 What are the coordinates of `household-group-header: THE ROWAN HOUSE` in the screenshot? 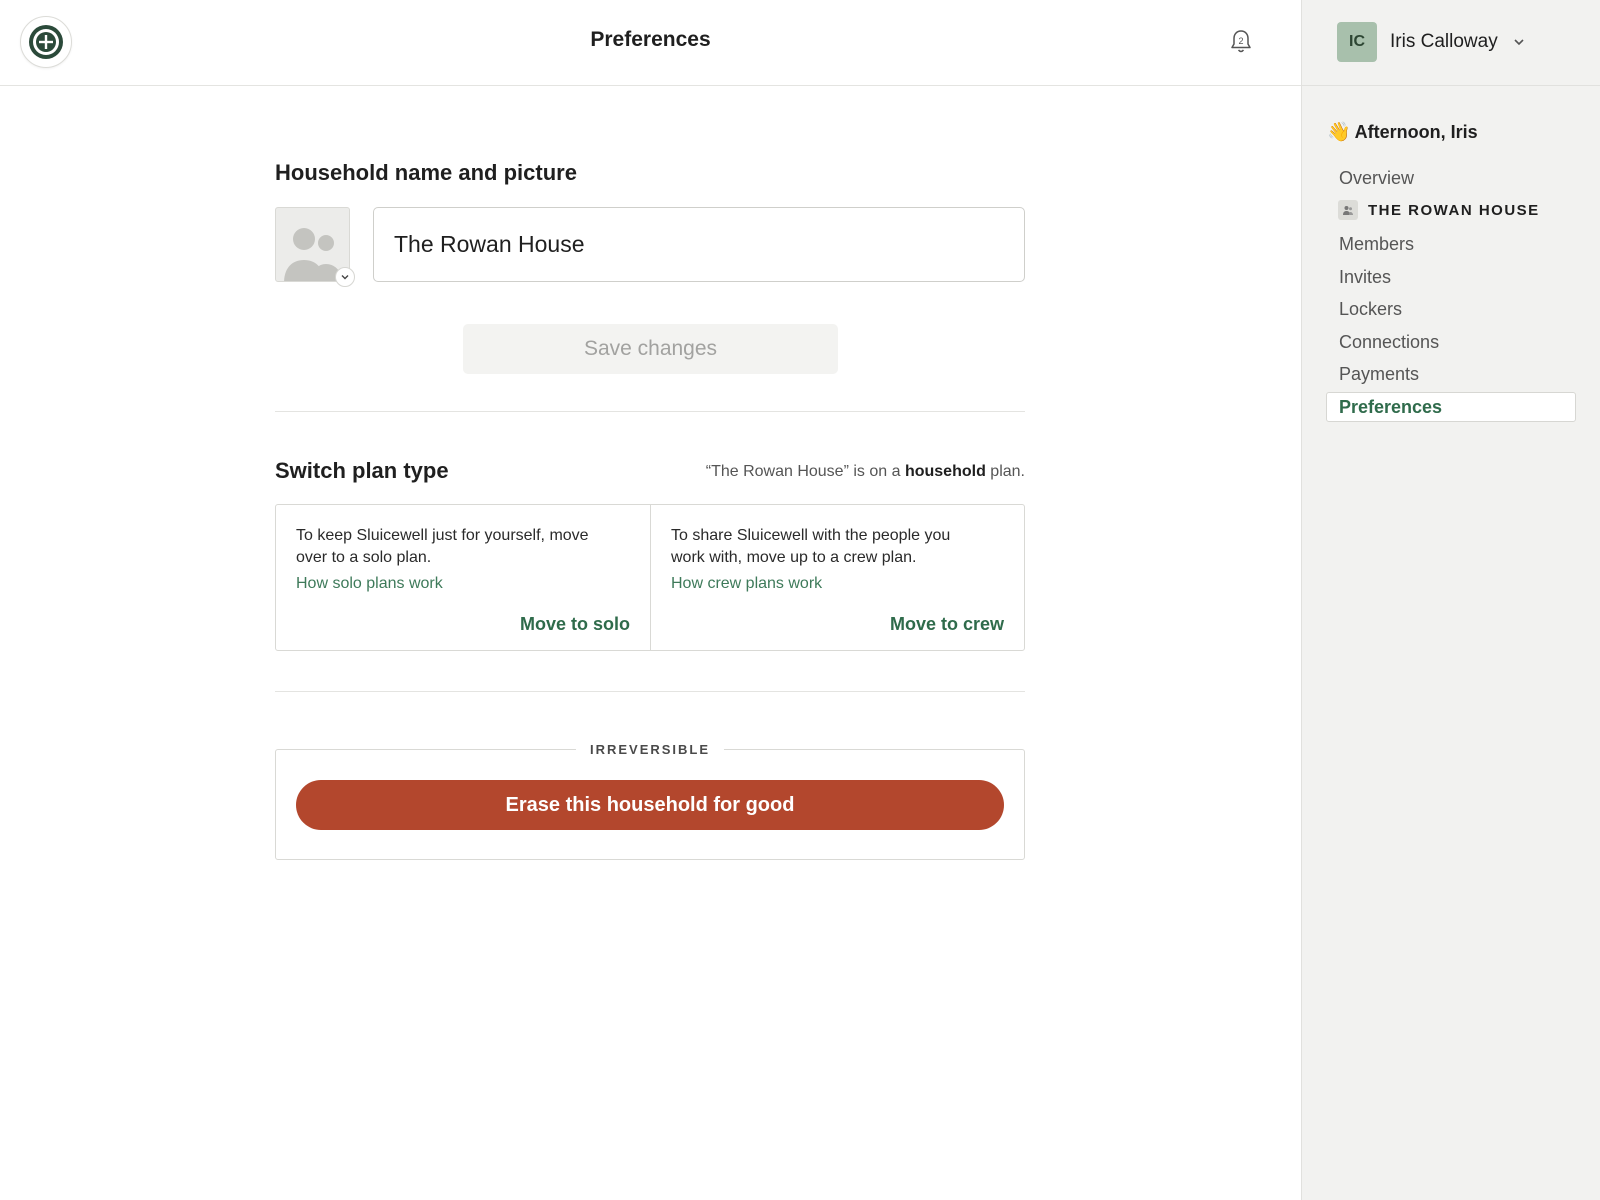 It's located at (1439, 210).